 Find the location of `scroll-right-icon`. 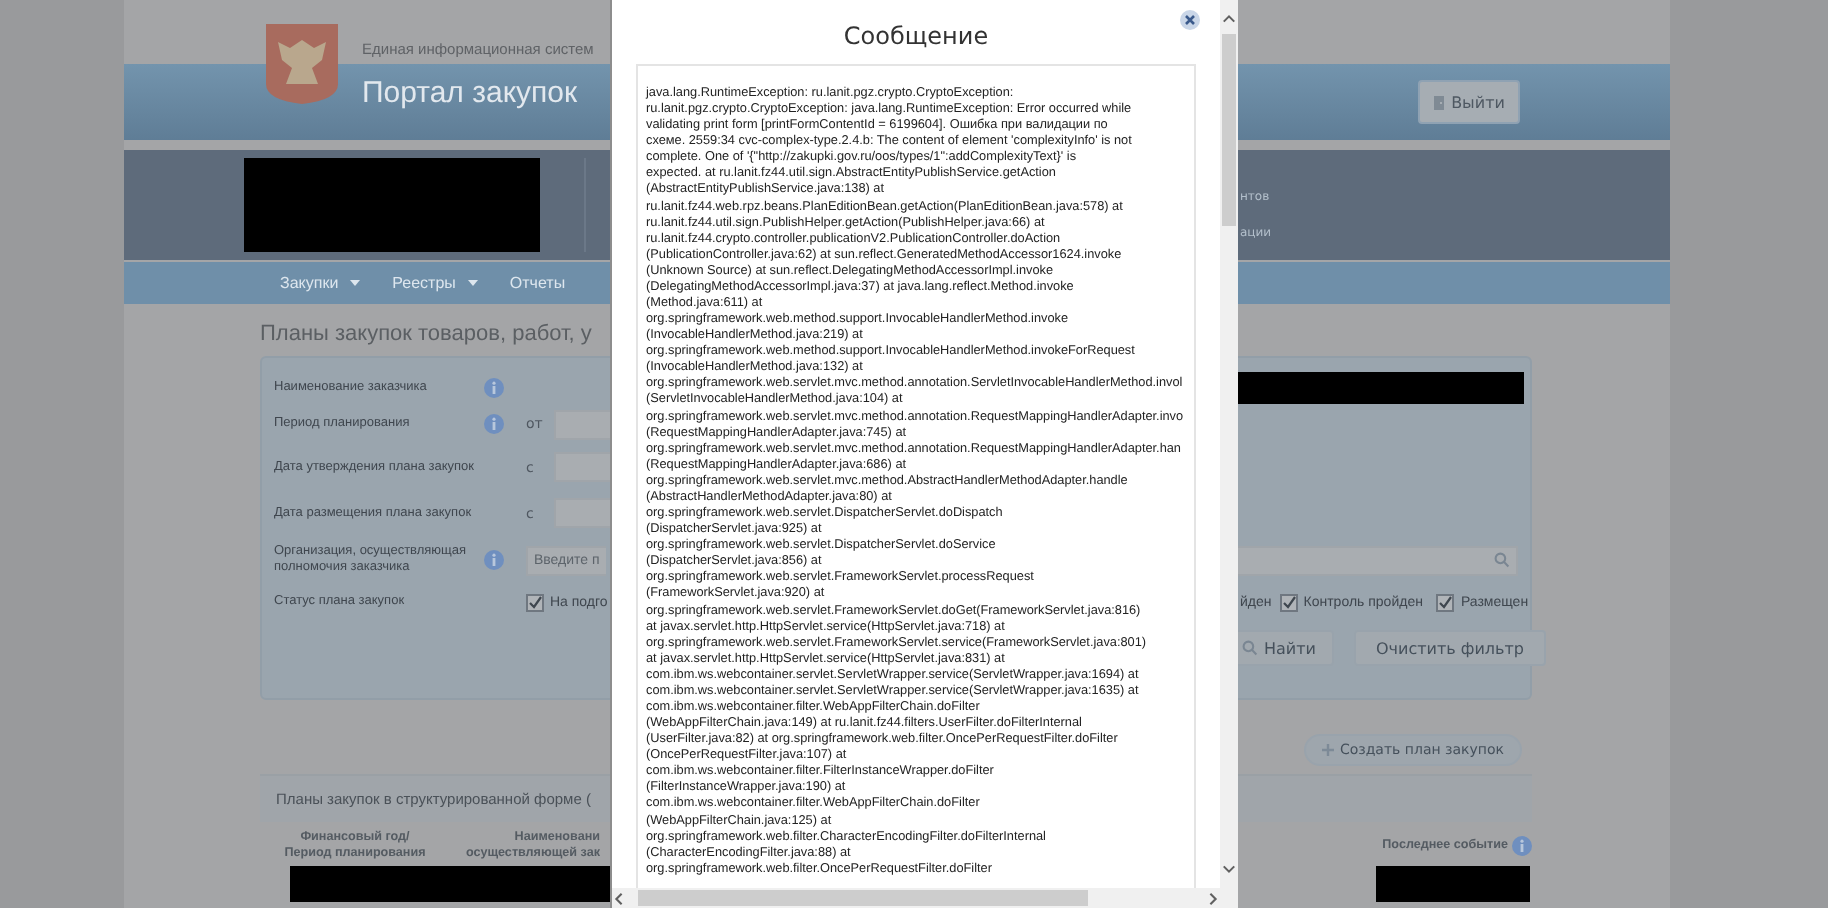

scroll-right-icon is located at coordinates (1213, 898).